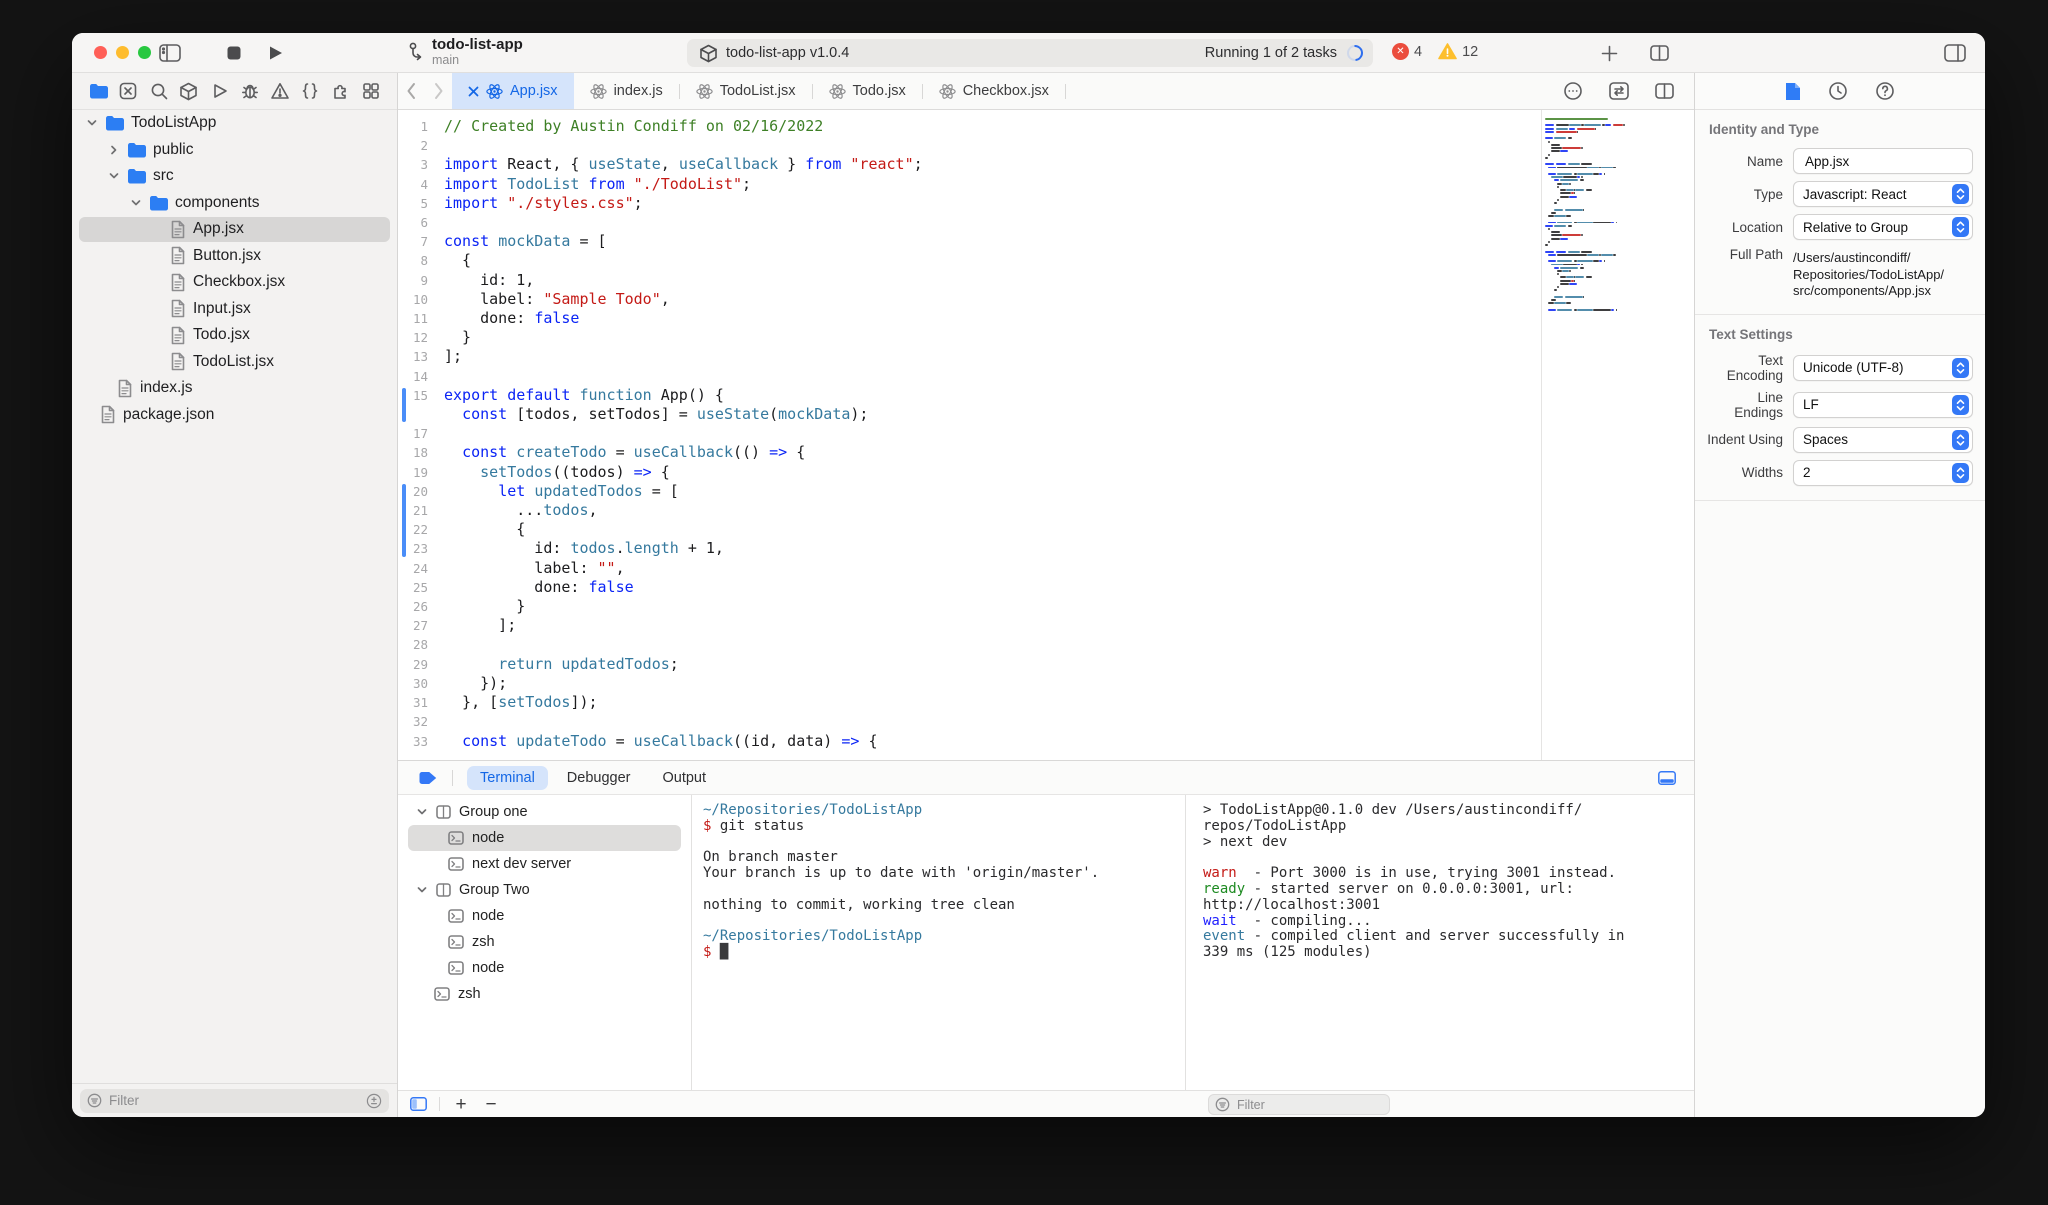 The image size is (2048, 1205). I want to click on text-encoding-select: Unicode (UTF-8), so click(1883, 367).